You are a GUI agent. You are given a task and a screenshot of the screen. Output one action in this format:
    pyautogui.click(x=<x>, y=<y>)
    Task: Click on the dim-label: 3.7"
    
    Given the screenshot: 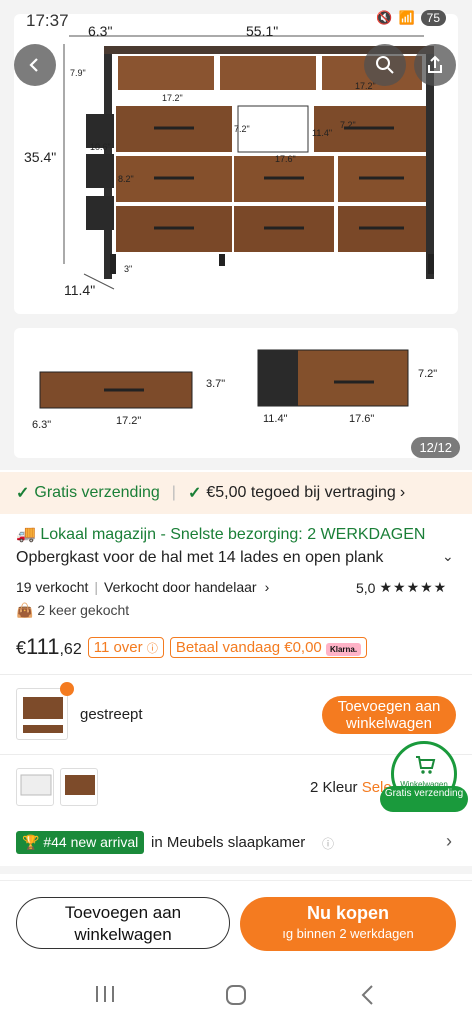 What is the action you would take?
    pyautogui.click(x=216, y=384)
    